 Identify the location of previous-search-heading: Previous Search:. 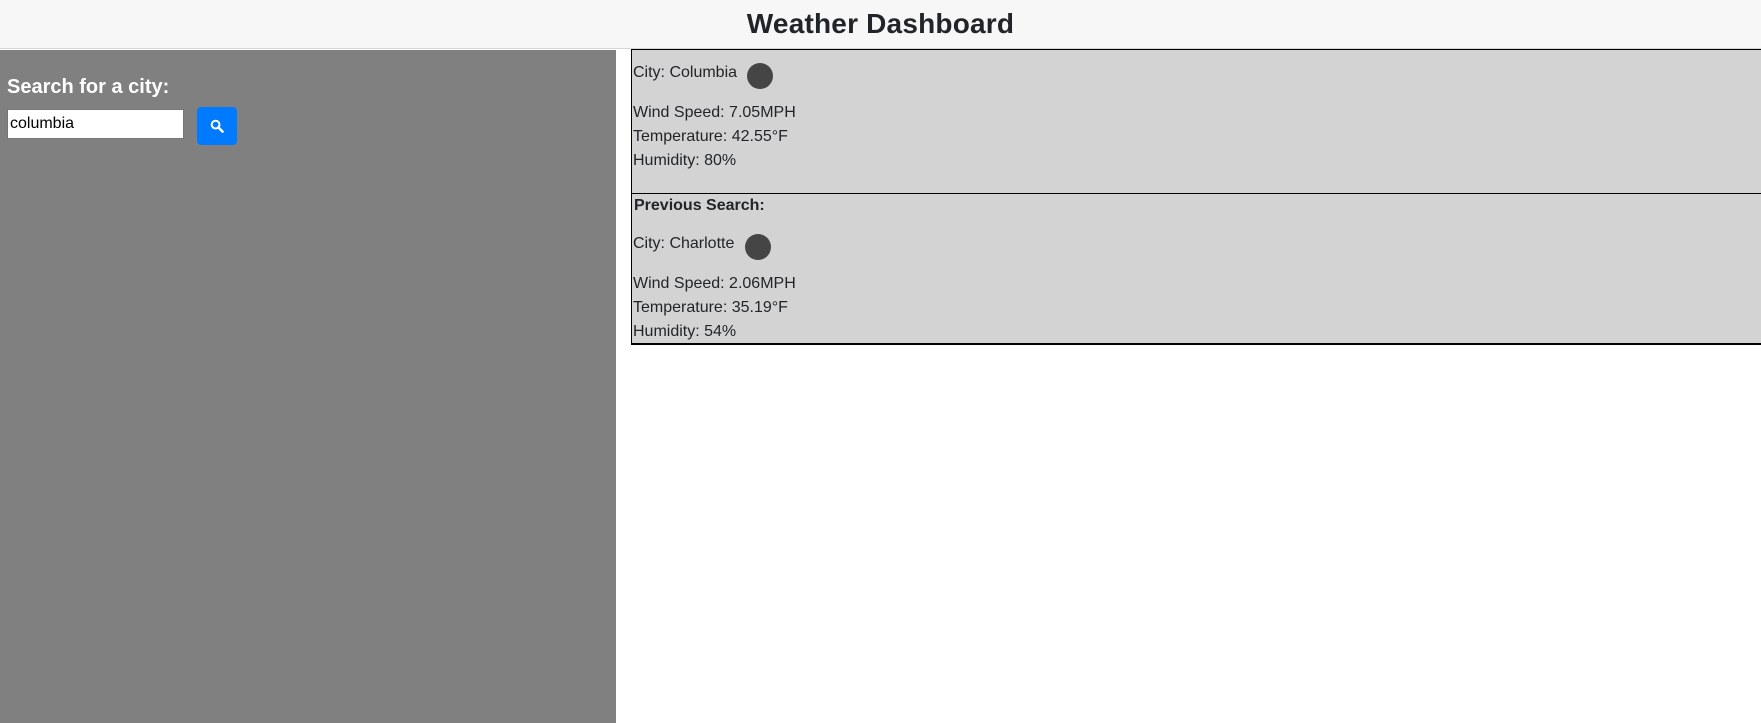
(699, 205).